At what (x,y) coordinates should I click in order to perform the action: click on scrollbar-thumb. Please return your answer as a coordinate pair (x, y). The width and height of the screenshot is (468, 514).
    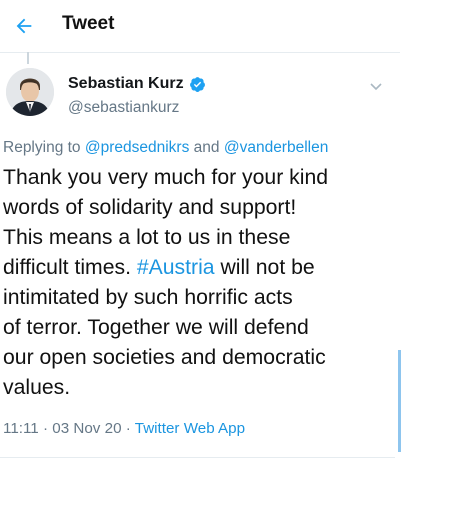
    Looking at the image, I should click on (399, 401).